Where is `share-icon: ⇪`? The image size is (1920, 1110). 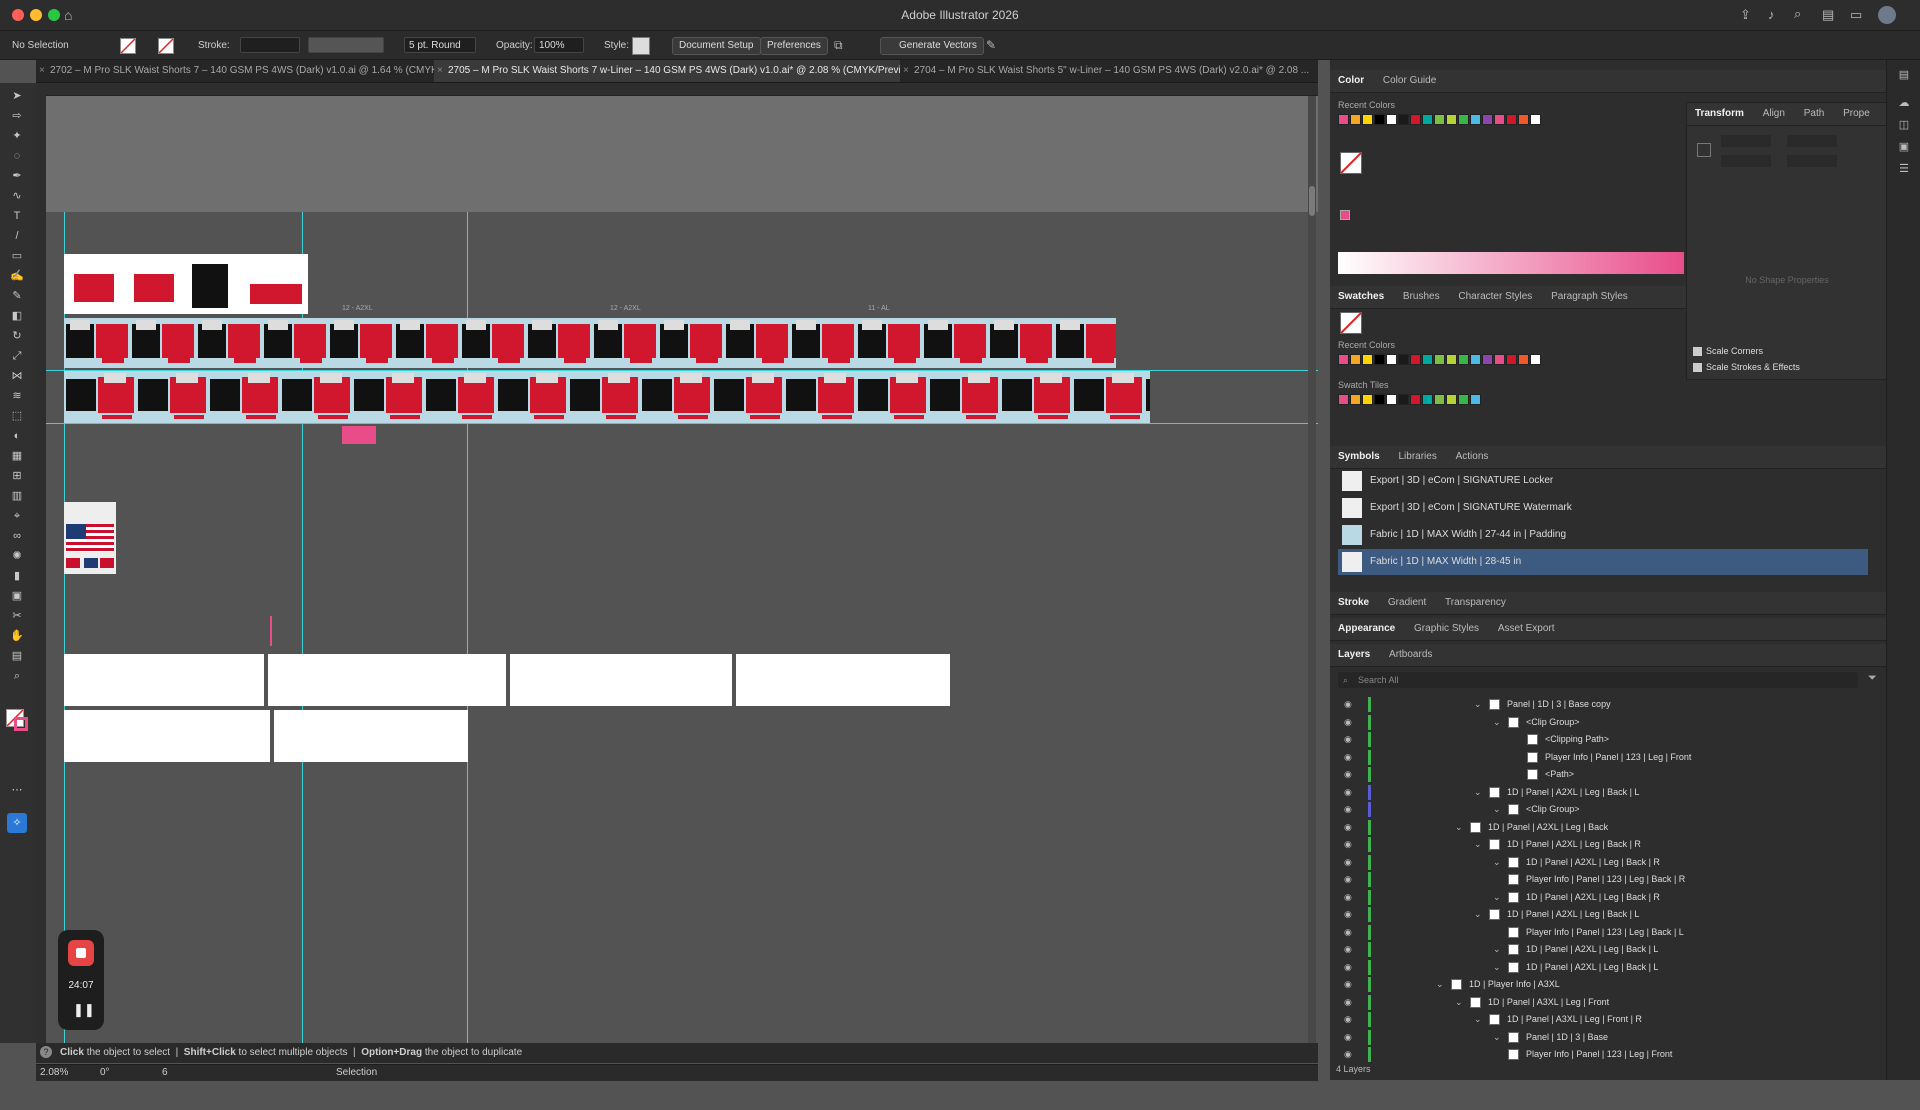 share-icon: ⇪ is located at coordinates (1745, 15).